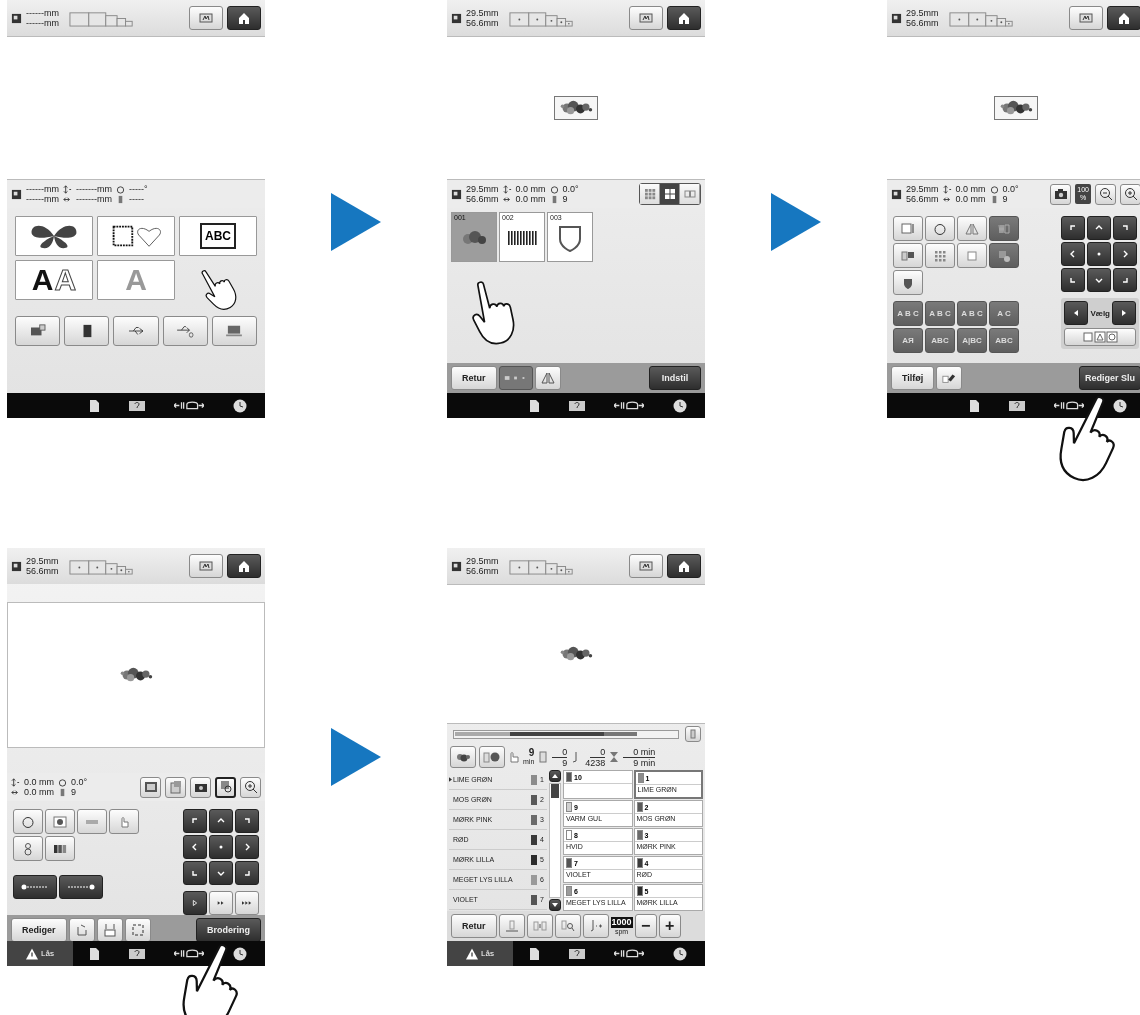  Describe the element at coordinates (1109, 378) in the screenshot. I see `end-edit-button: Rediger Slu` at that location.